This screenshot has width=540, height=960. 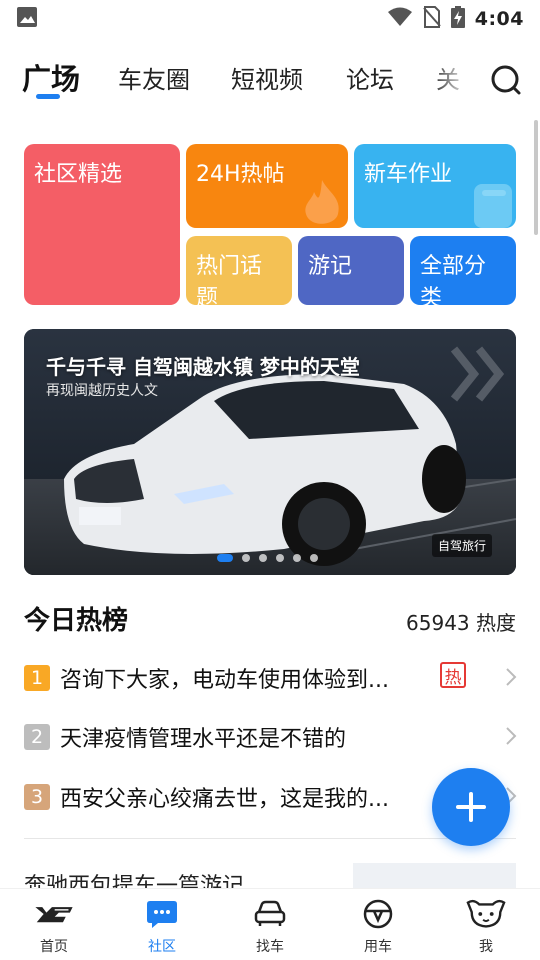 What do you see at coordinates (330, 266) in the screenshot?
I see `category-label: 游记` at bounding box center [330, 266].